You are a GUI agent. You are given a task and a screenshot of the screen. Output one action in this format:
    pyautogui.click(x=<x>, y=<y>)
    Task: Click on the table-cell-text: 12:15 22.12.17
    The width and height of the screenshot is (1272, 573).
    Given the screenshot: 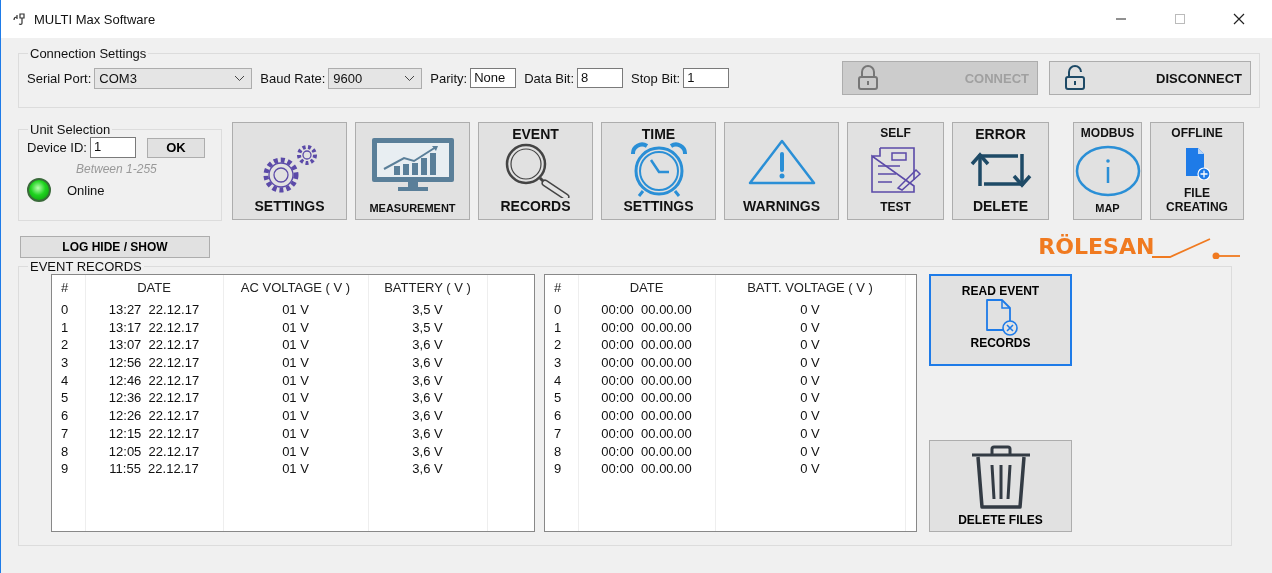 What is the action you would take?
    pyautogui.click(x=154, y=433)
    